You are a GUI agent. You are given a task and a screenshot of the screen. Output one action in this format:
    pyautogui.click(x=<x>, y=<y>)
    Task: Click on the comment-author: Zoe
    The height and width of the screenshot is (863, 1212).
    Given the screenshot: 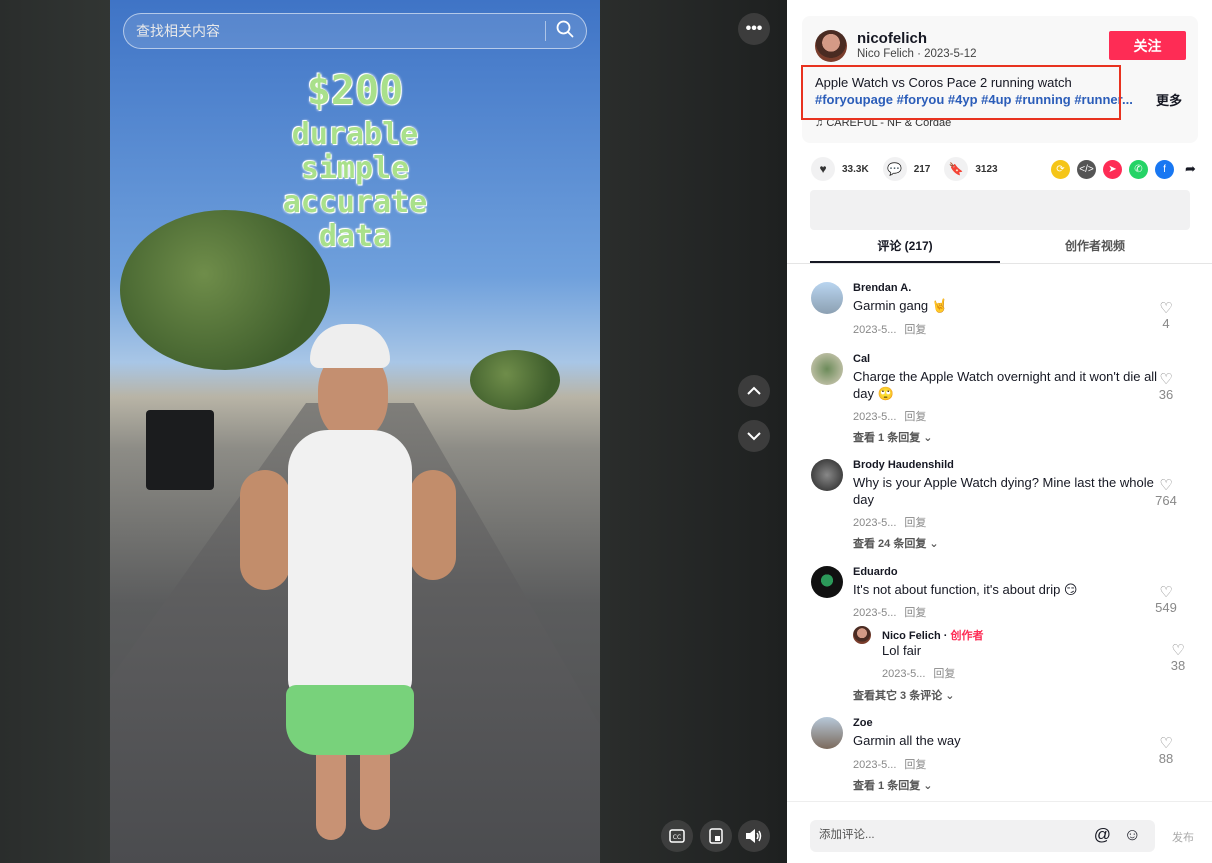 What is the action you would take?
    pyautogui.click(x=863, y=723)
    